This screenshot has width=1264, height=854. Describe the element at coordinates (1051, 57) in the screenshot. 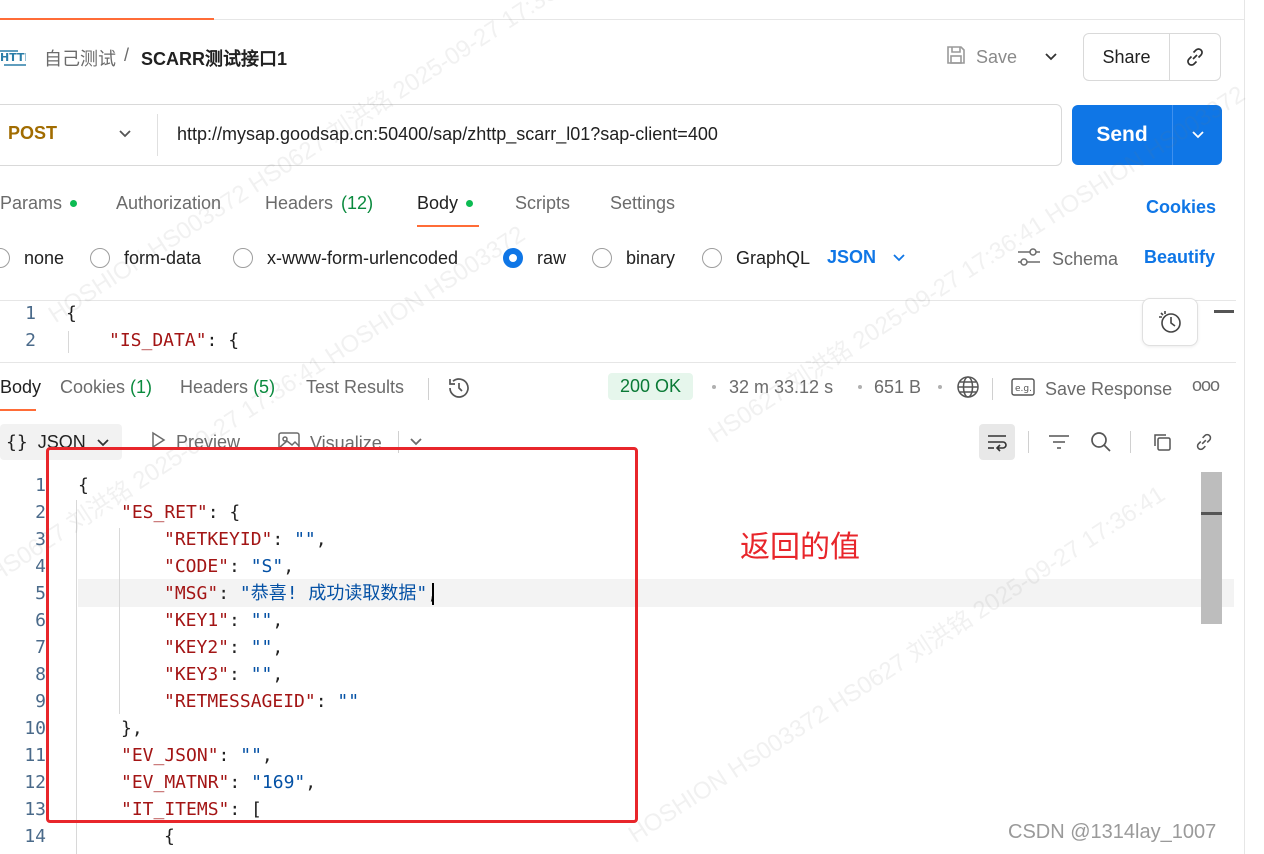

I see `save-options-chevron-icon` at that location.